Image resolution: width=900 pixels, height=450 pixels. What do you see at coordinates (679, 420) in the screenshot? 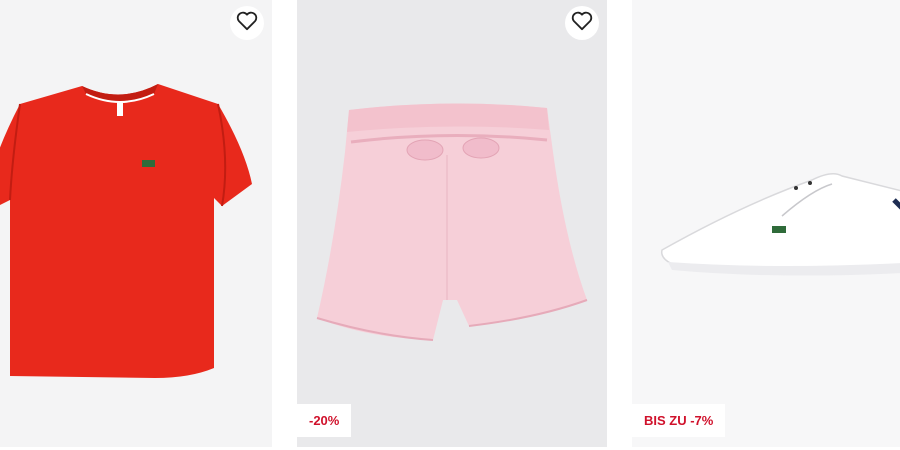
I see `discount-badge: BIS ZU -7%` at bounding box center [679, 420].